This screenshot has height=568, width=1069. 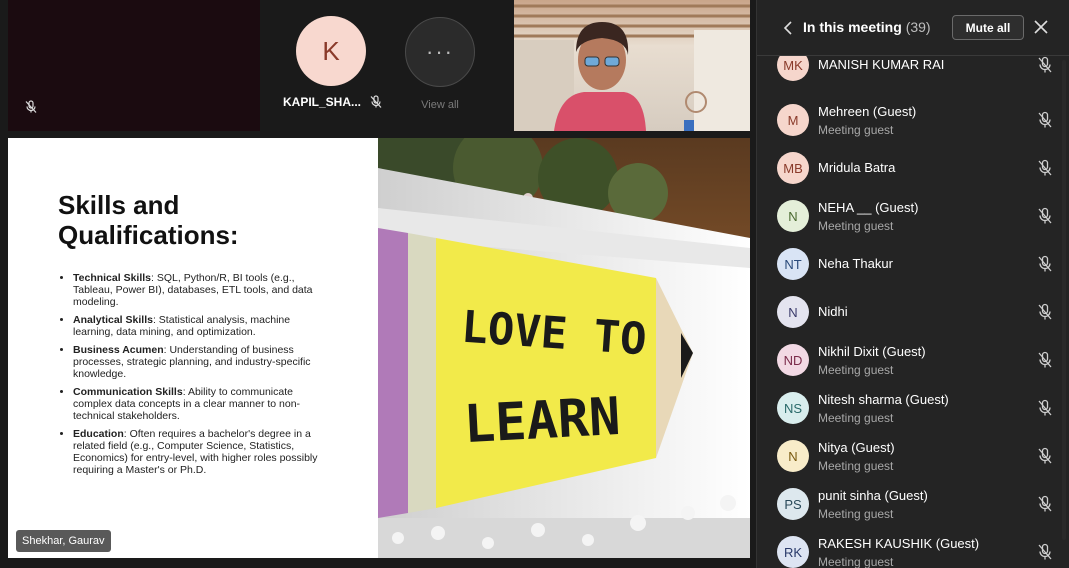 I want to click on avatar: MK, so click(x=793, y=68).